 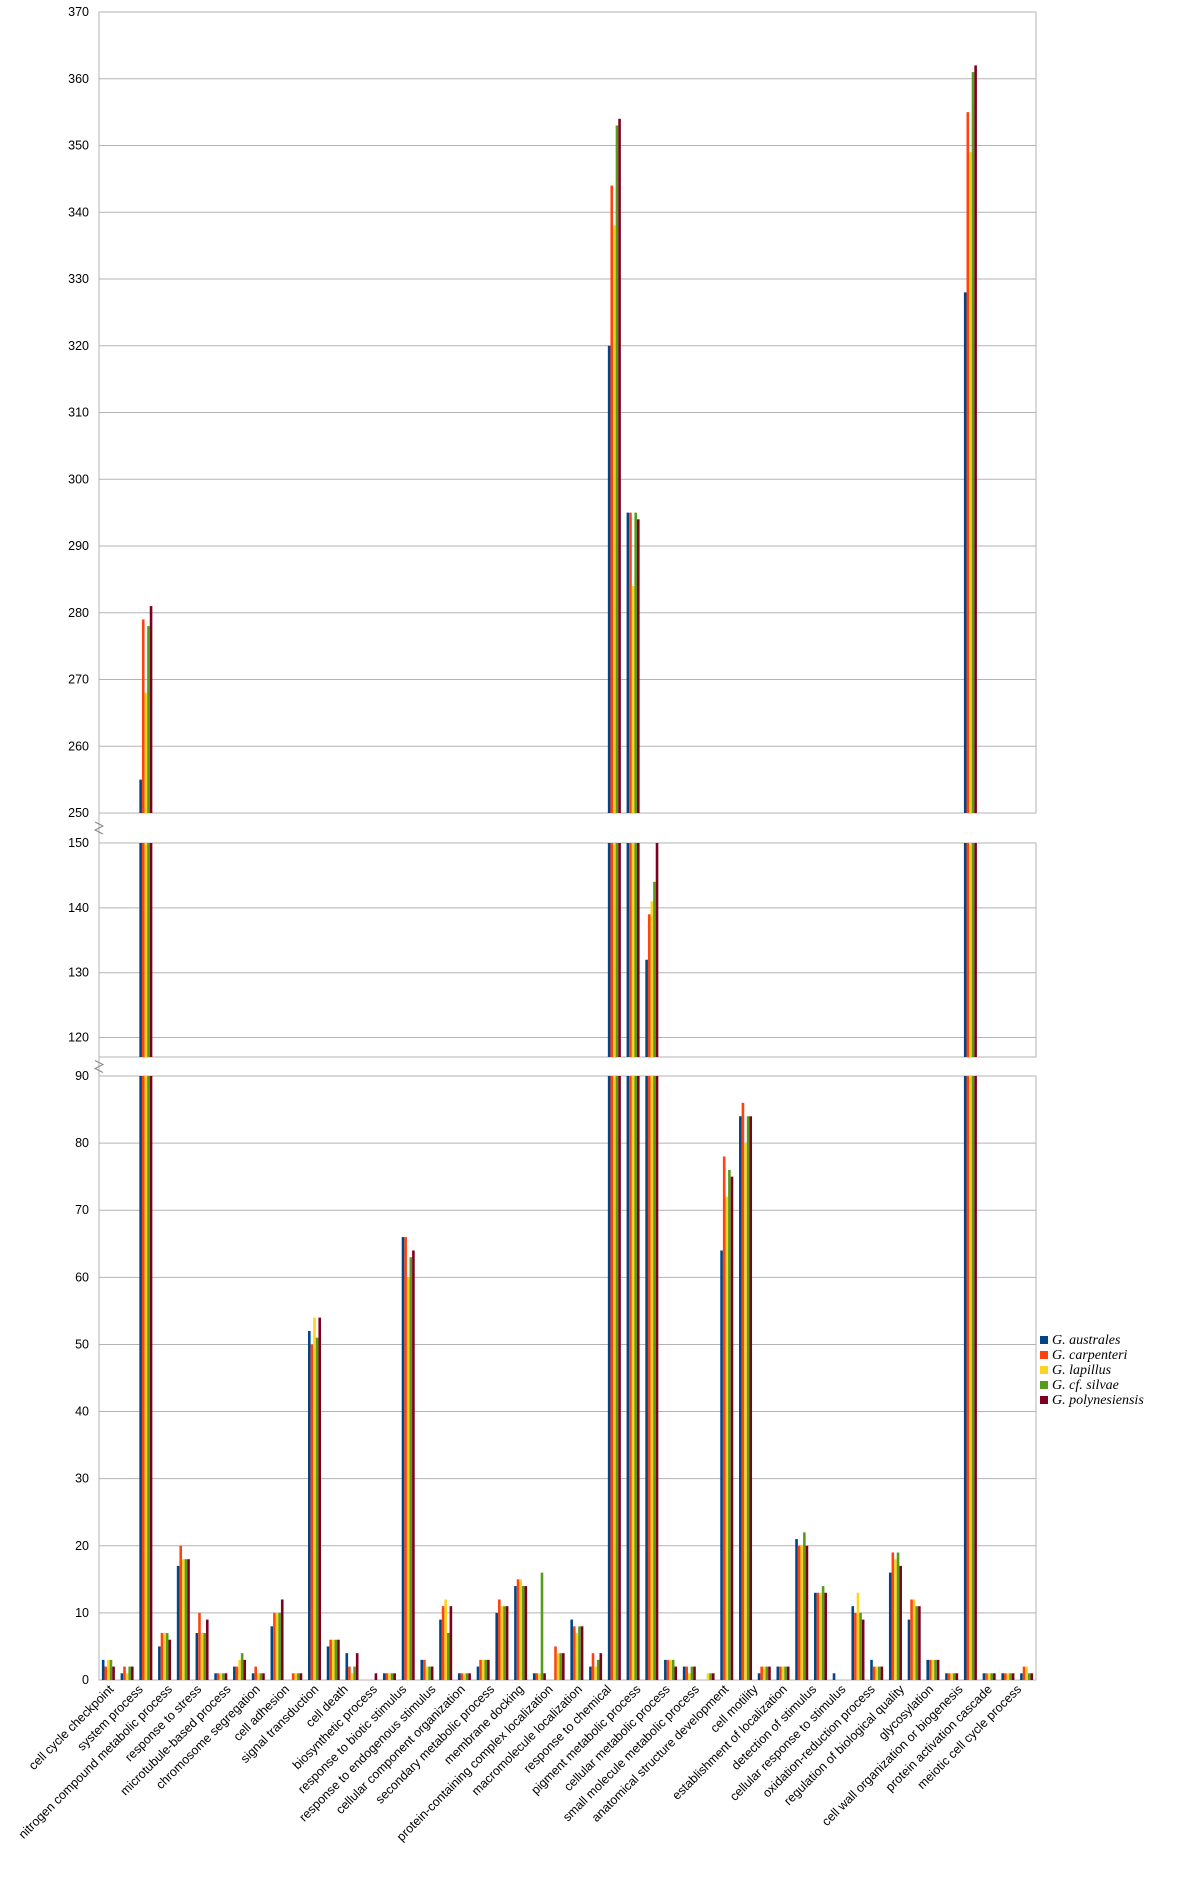 What do you see at coordinates (82, 1479) in the screenshot?
I see `y-tick-label: 30` at bounding box center [82, 1479].